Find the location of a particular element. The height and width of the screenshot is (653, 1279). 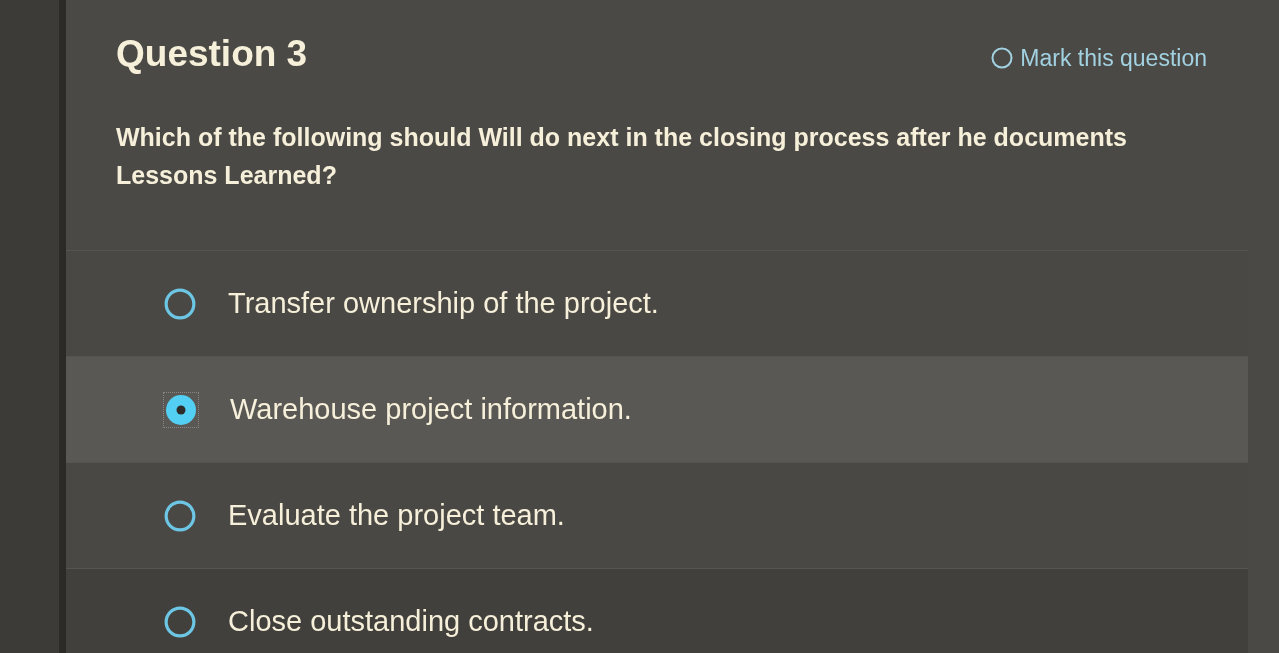

answer-option: Close outstanding contracts. is located at coordinates (657, 610).